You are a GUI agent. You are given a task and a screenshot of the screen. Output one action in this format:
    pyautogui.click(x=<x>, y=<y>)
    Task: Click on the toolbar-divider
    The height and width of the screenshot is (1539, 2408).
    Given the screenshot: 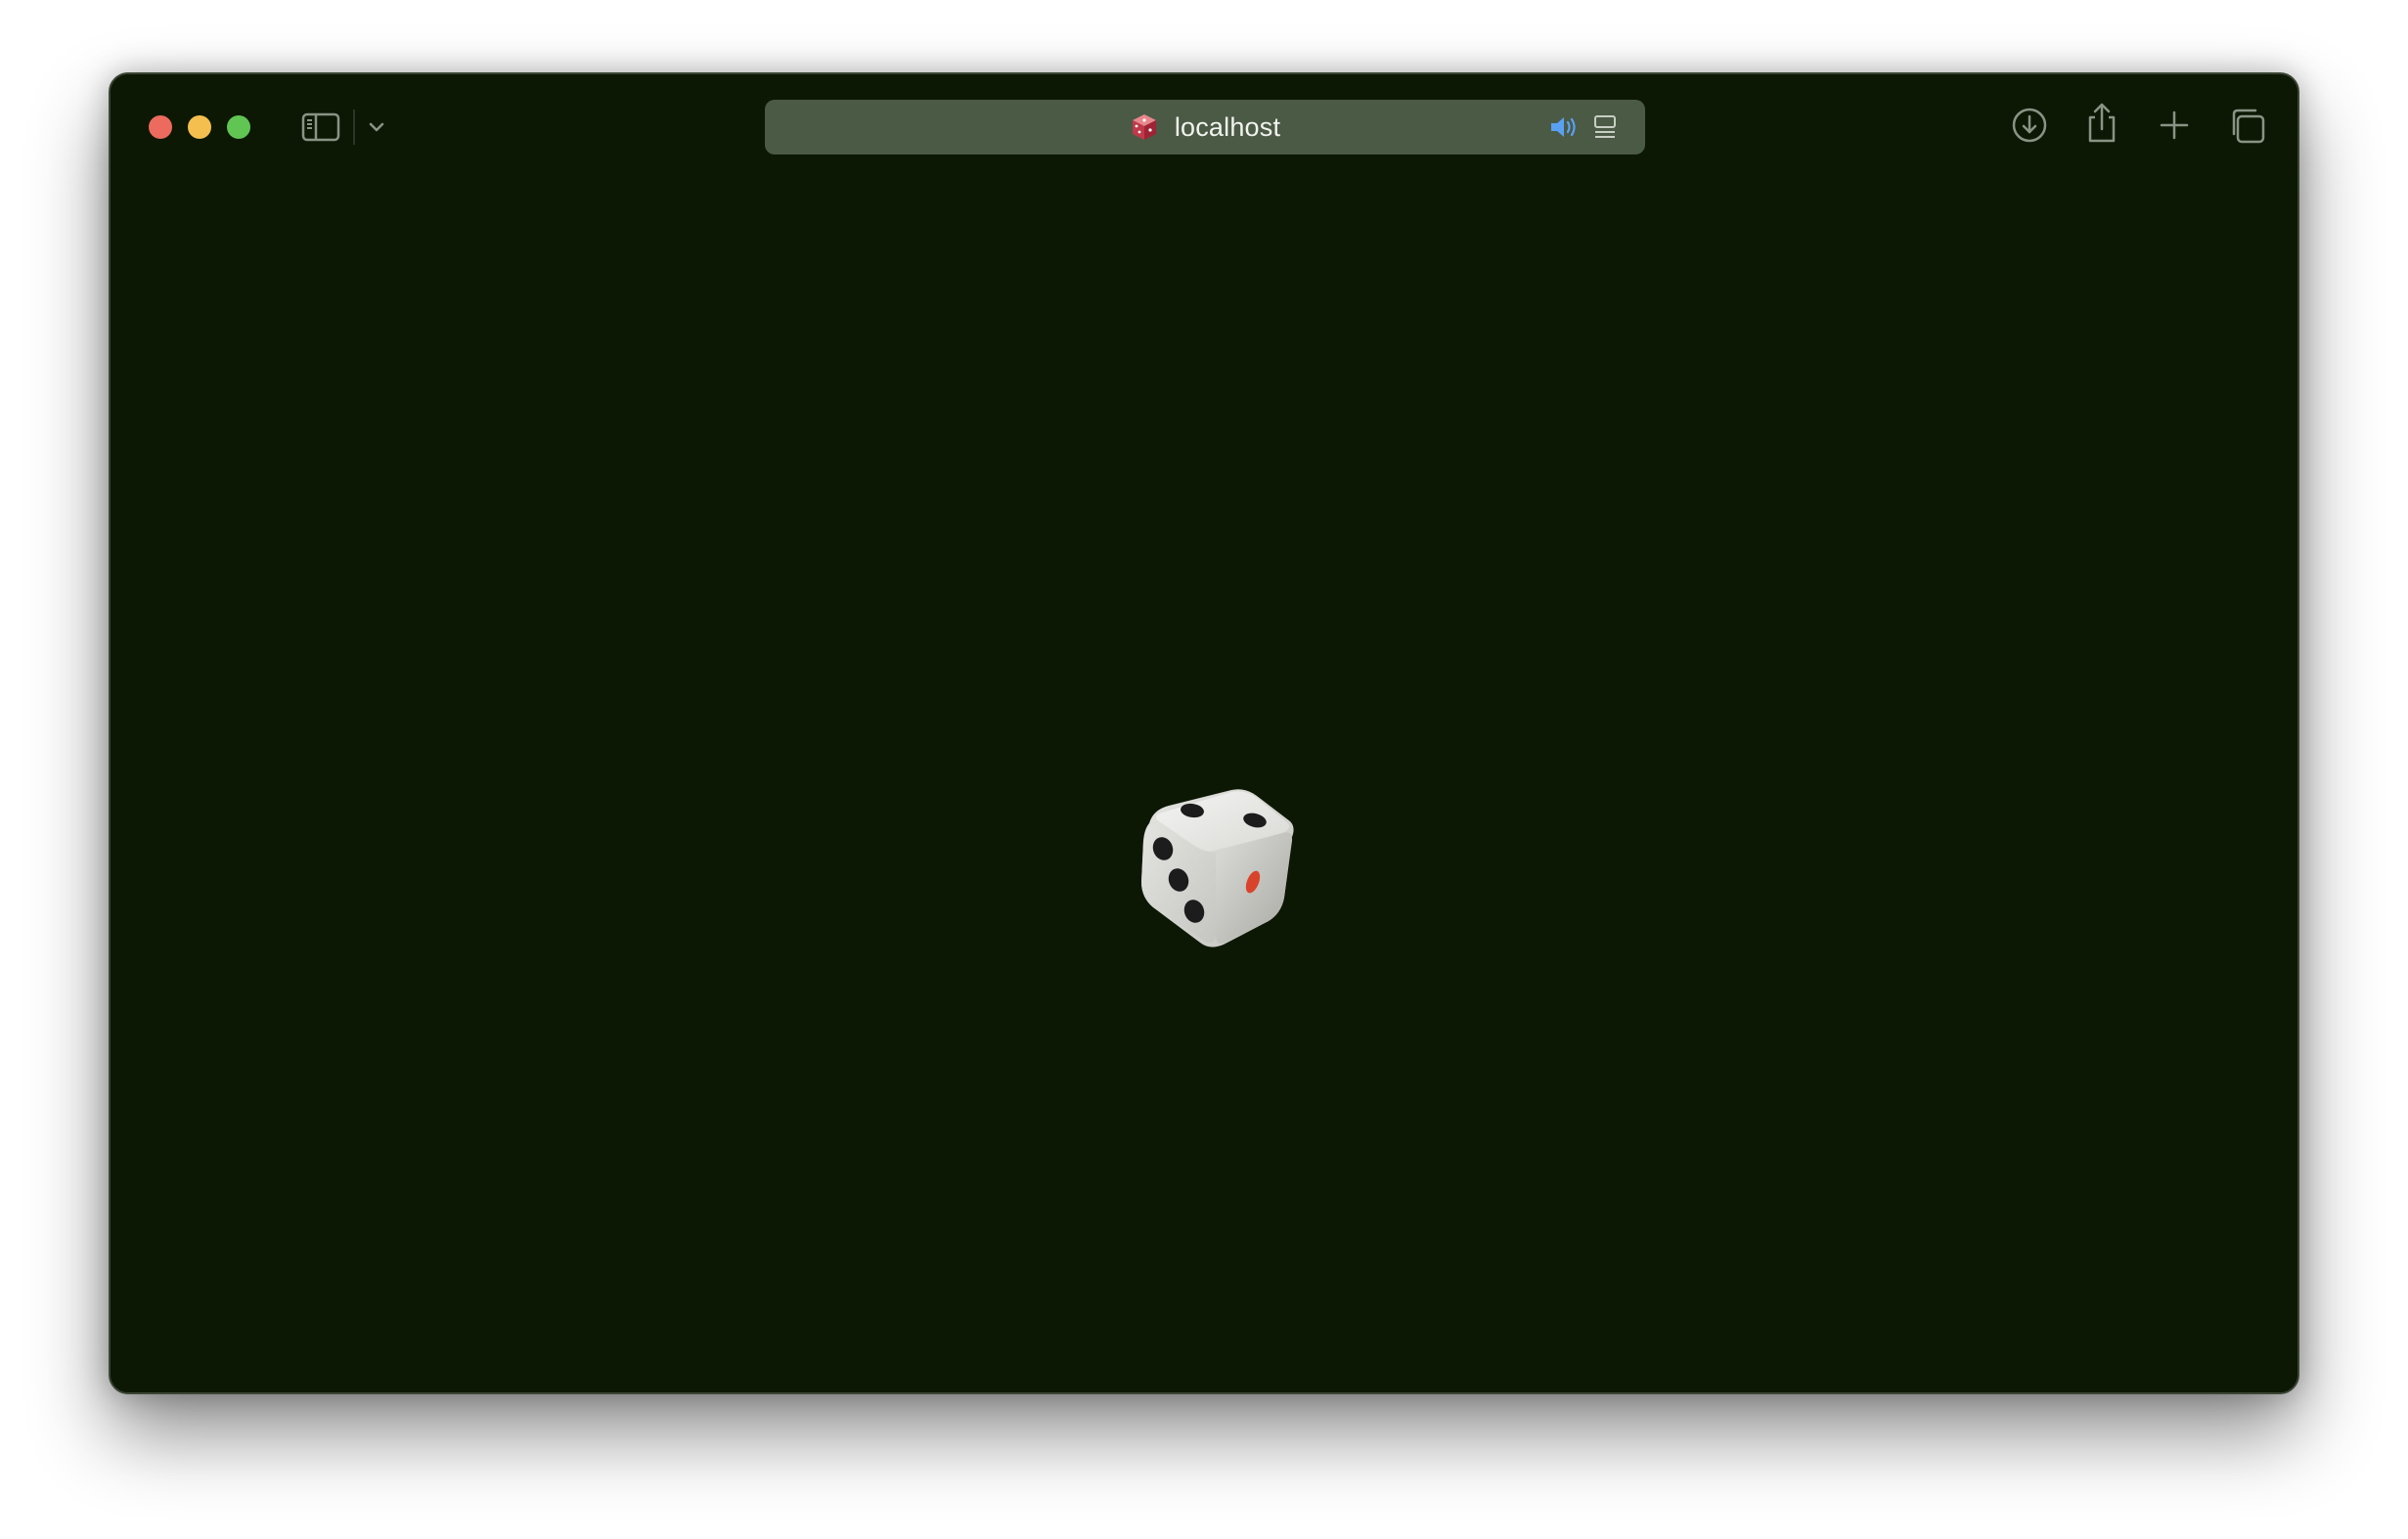 What is the action you would take?
    pyautogui.click(x=354, y=128)
    